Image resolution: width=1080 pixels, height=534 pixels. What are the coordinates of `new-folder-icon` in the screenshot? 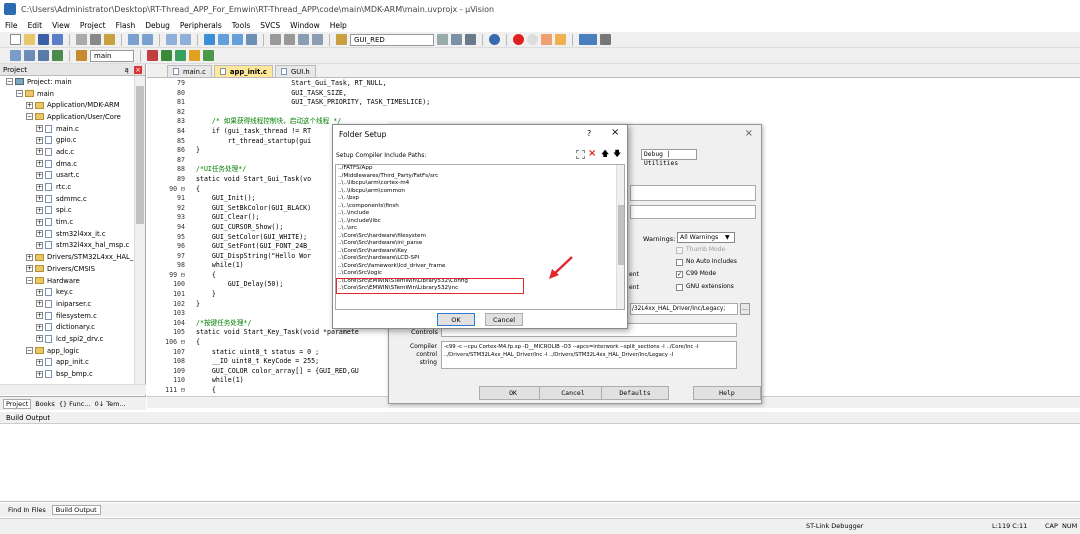 It's located at (580, 154).